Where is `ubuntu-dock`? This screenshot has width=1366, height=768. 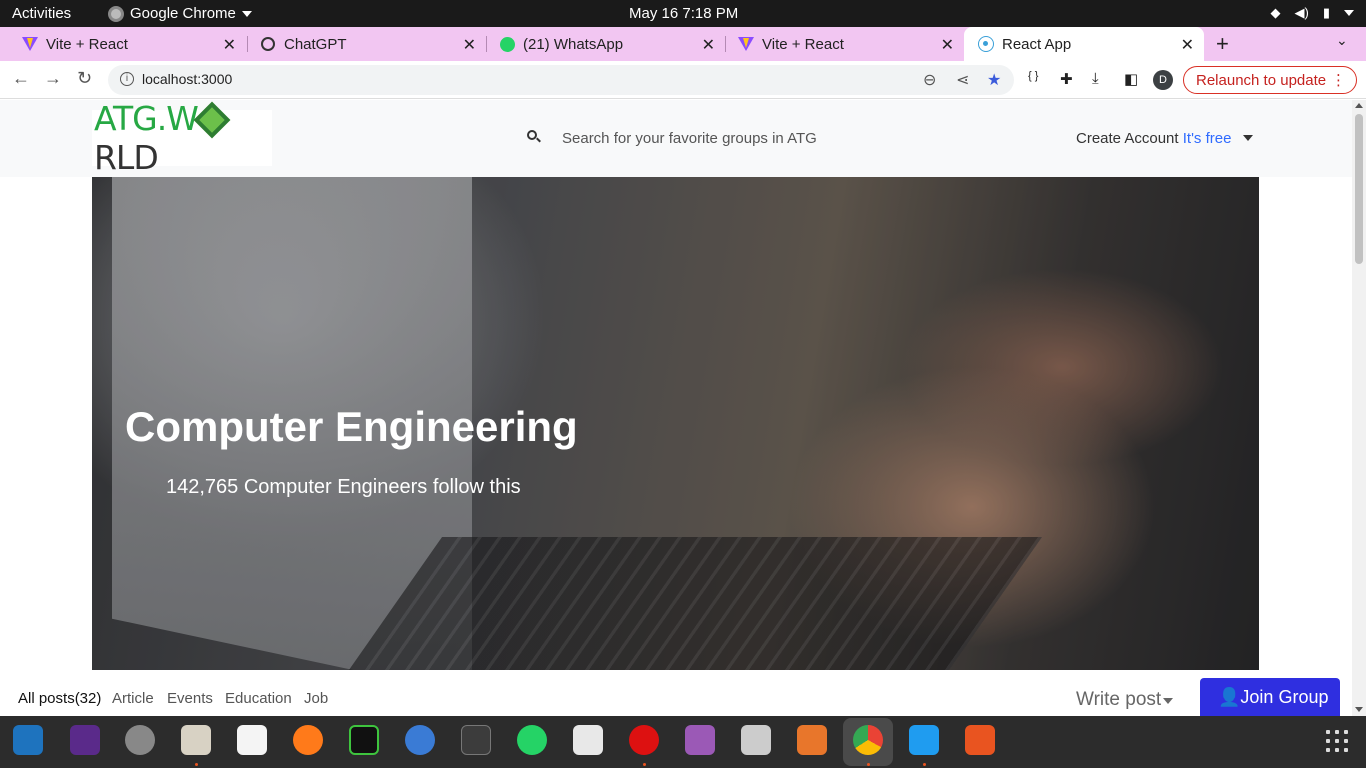 ubuntu-dock is located at coordinates (683, 742).